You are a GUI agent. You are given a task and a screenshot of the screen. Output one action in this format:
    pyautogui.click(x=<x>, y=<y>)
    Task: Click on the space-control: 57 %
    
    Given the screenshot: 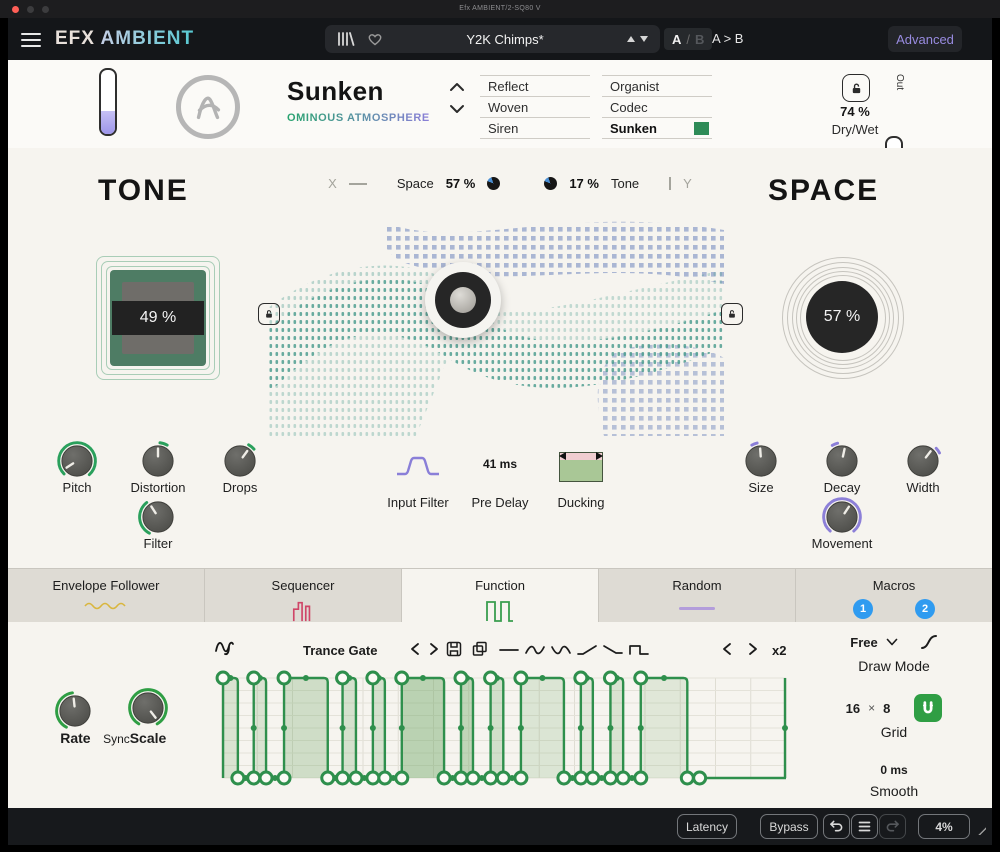 What is the action you would take?
    pyautogui.click(x=843, y=318)
    